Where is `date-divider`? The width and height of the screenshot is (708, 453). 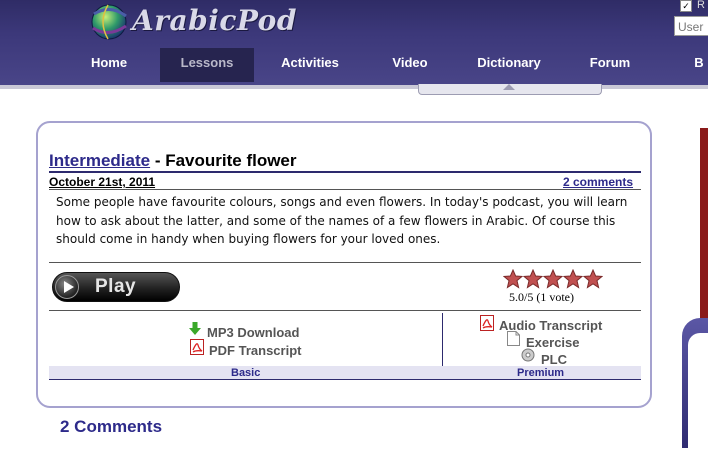
date-divider is located at coordinates (345, 189).